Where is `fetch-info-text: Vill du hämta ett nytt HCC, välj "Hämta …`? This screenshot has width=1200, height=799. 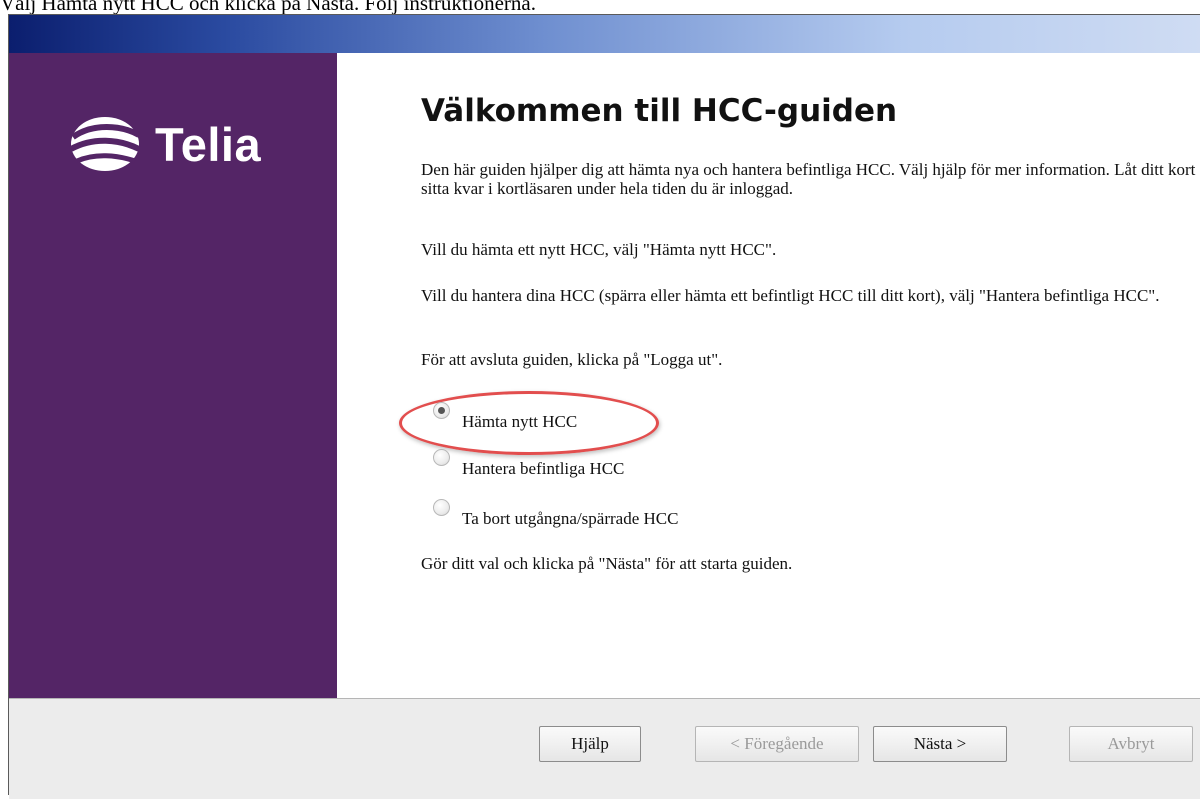 fetch-info-text: Vill du hämta ett nytt HCC, välj "Hämta … is located at coordinates (599, 249).